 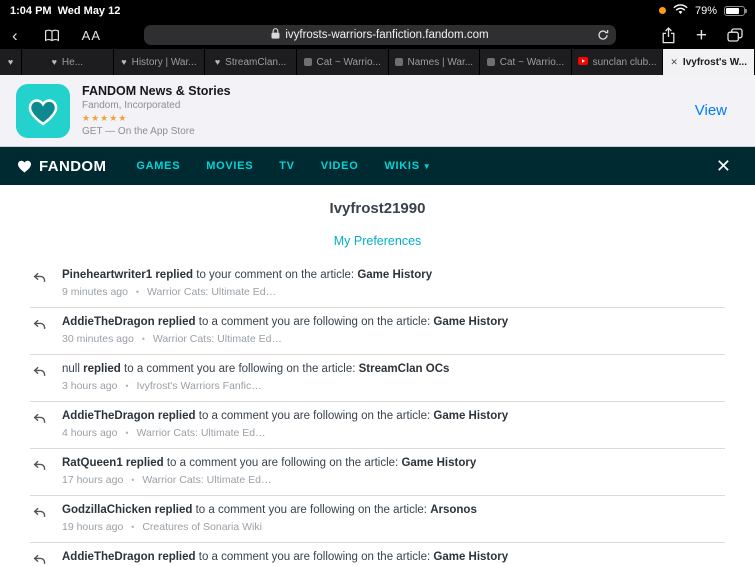 What do you see at coordinates (107, 510) in the screenshot?
I see `notification-user: GodzillaChicken` at bounding box center [107, 510].